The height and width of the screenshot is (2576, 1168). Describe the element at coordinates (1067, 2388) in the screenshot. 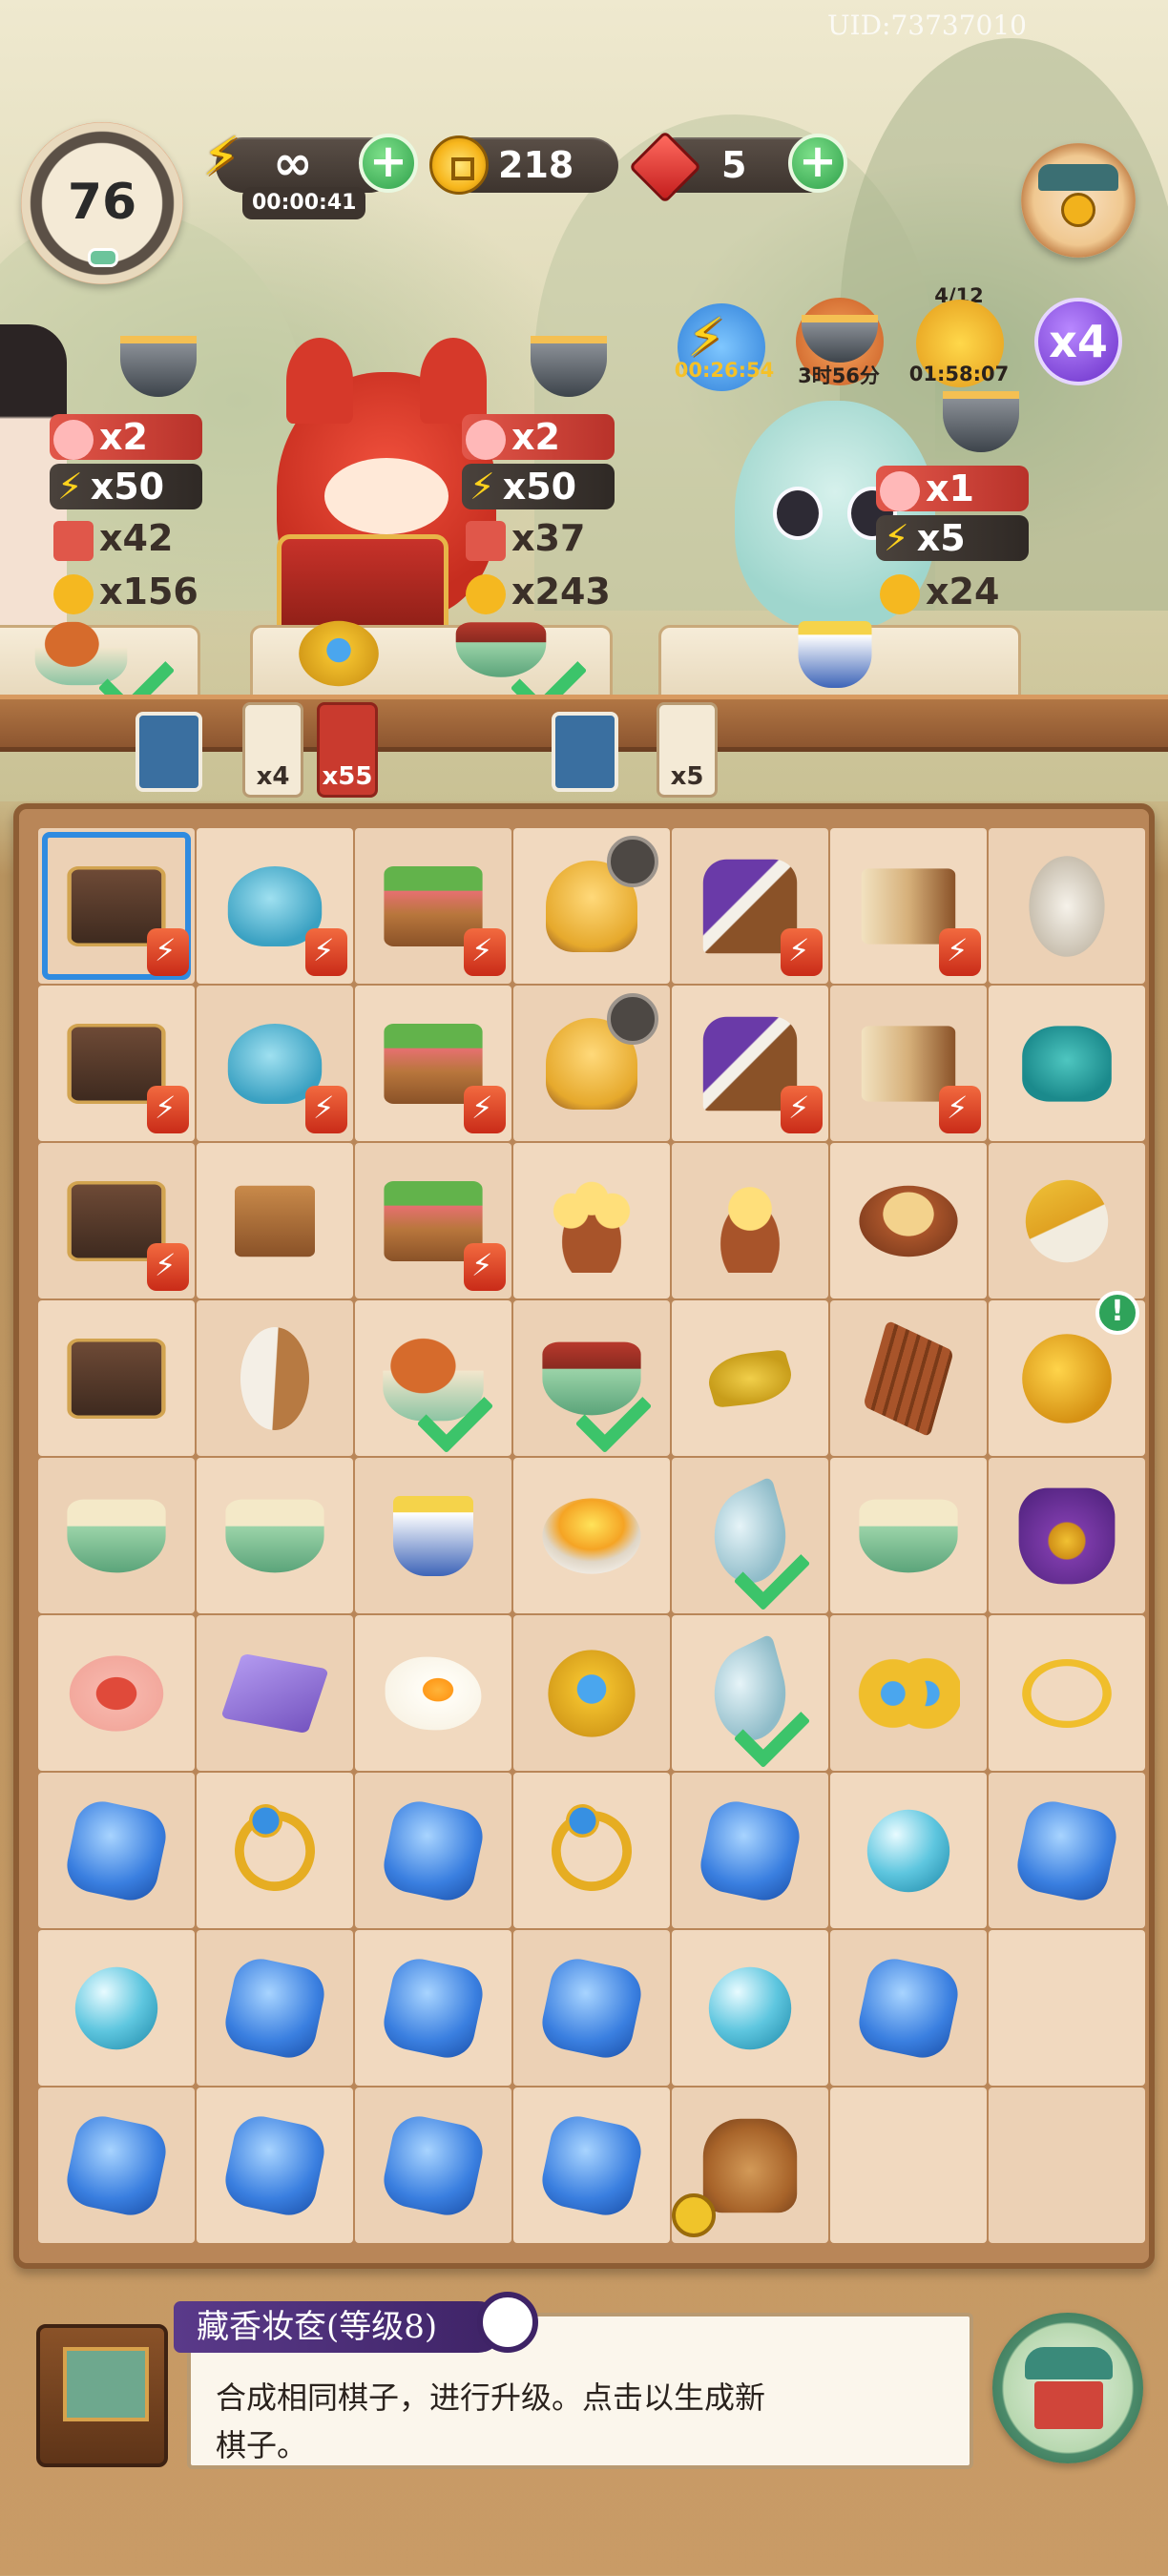

I see `sell-item-button` at that location.